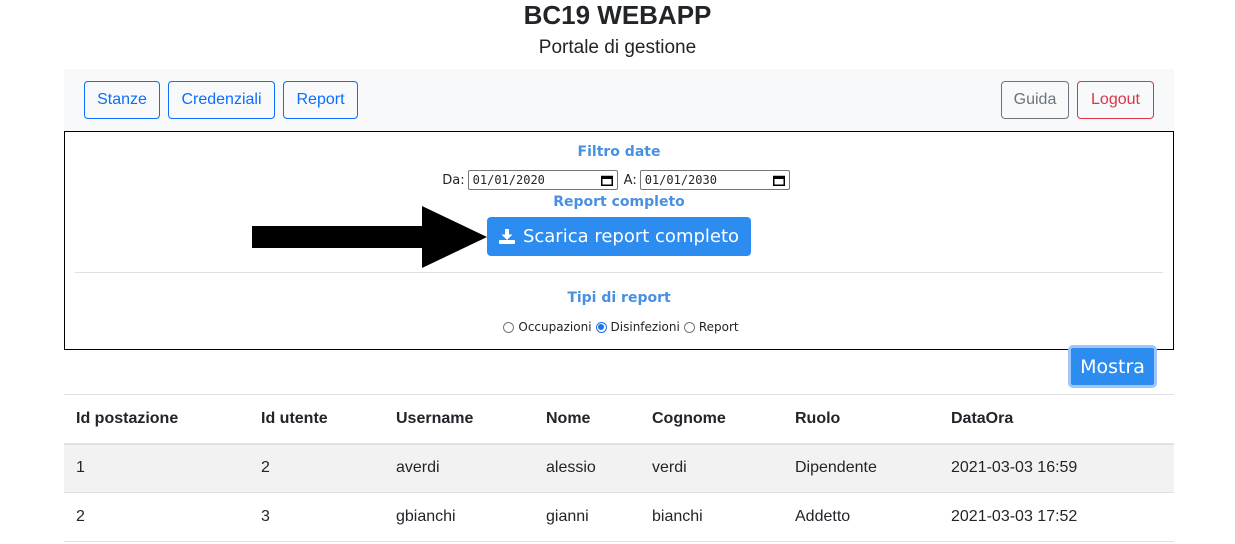 Image resolution: width=1235 pixels, height=544 pixels. What do you see at coordinates (818, 418) in the screenshot?
I see `column-header: Ruolo` at bounding box center [818, 418].